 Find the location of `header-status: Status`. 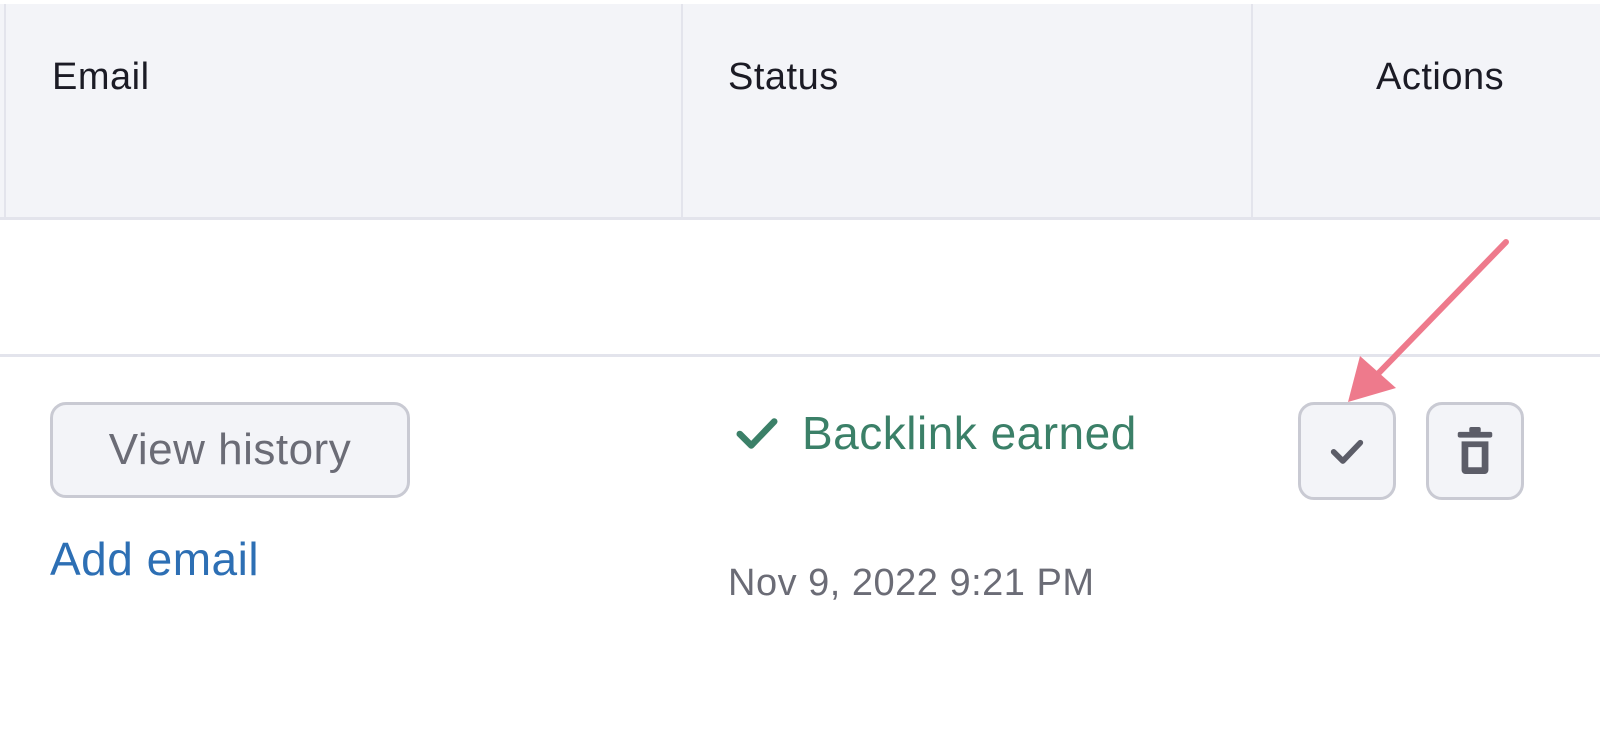

header-status: Status is located at coordinates (783, 77).